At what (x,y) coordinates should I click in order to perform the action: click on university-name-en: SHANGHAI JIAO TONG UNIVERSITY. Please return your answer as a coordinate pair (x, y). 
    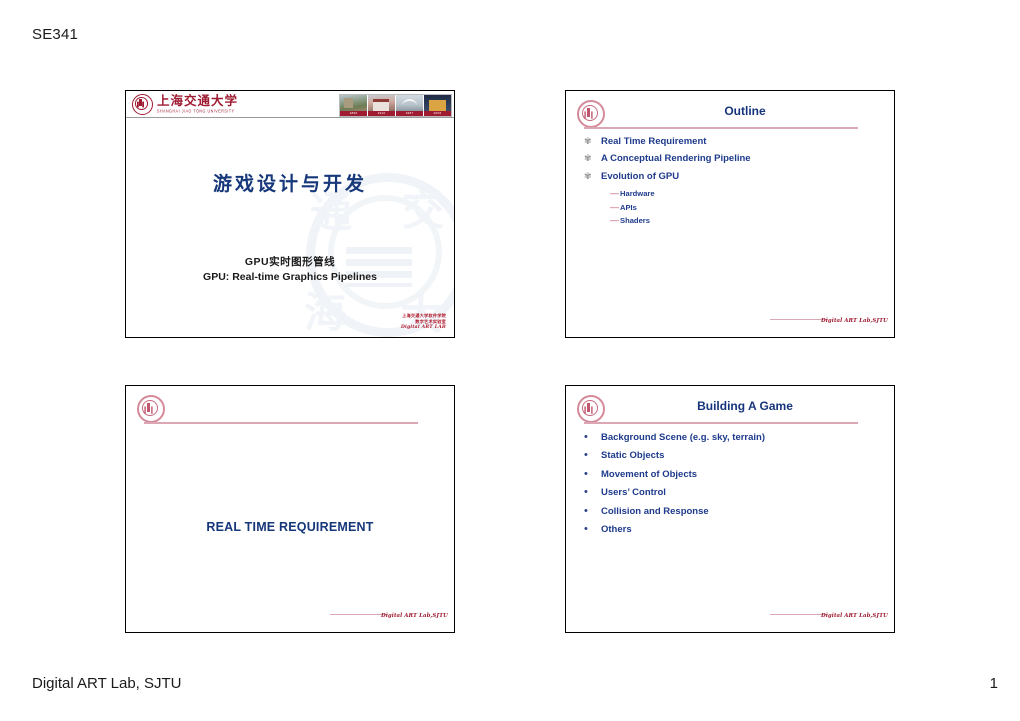
    Looking at the image, I should click on (196, 111).